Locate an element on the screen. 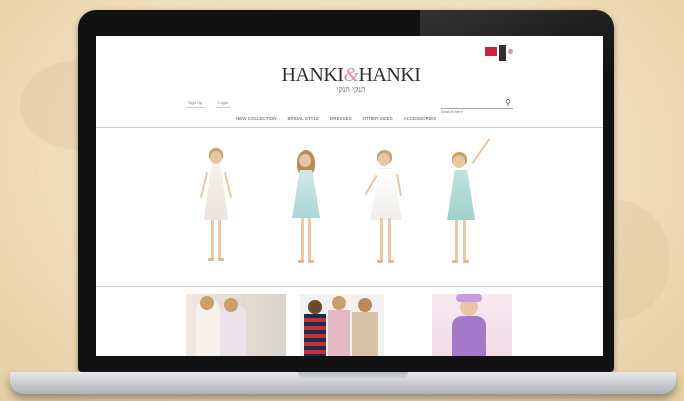 The height and width of the screenshot is (401, 684). nav-item-dresses: DRESSES is located at coordinates (341, 118).